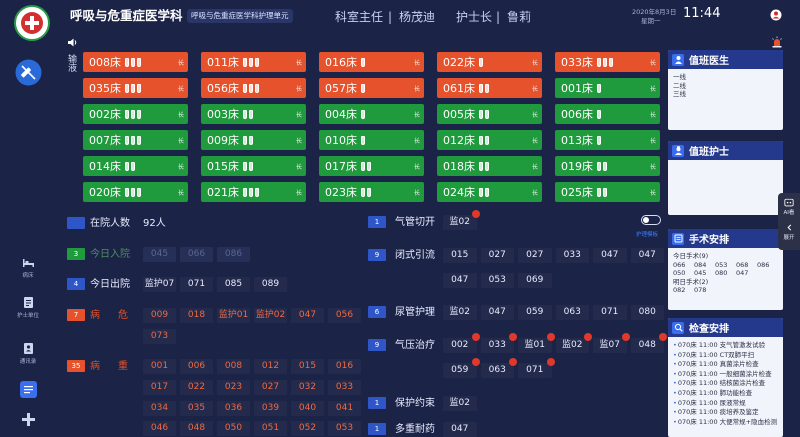 This screenshot has height=437, width=800. I want to click on user-icon, so click(776, 15).